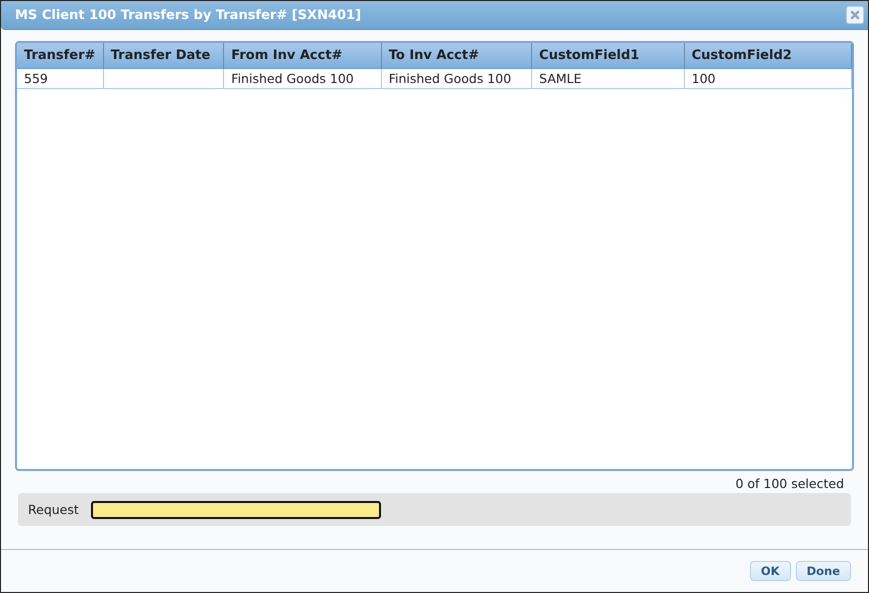 The height and width of the screenshot is (593, 869). What do you see at coordinates (823, 571) in the screenshot?
I see `dialog-button: Done` at bounding box center [823, 571].